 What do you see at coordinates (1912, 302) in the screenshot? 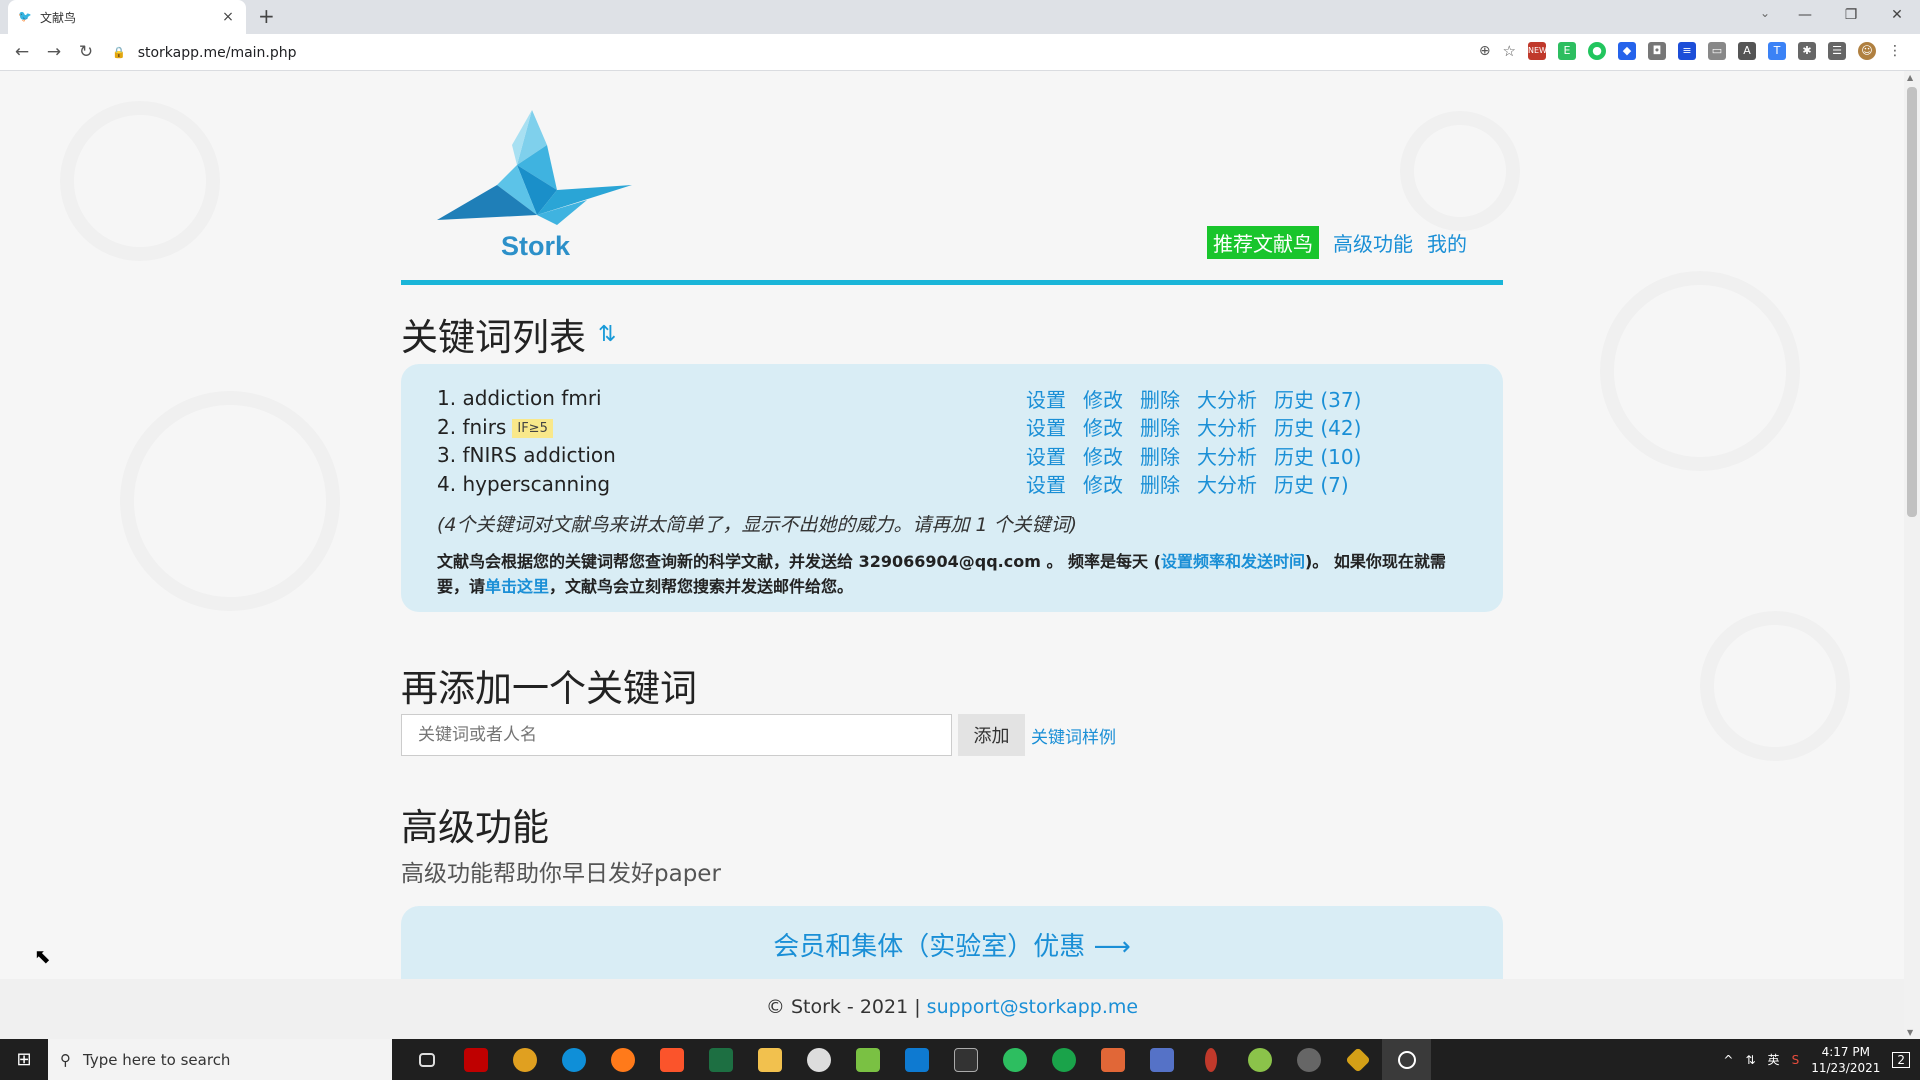
I see `scrollbar-thumb` at bounding box center [1912, 302].